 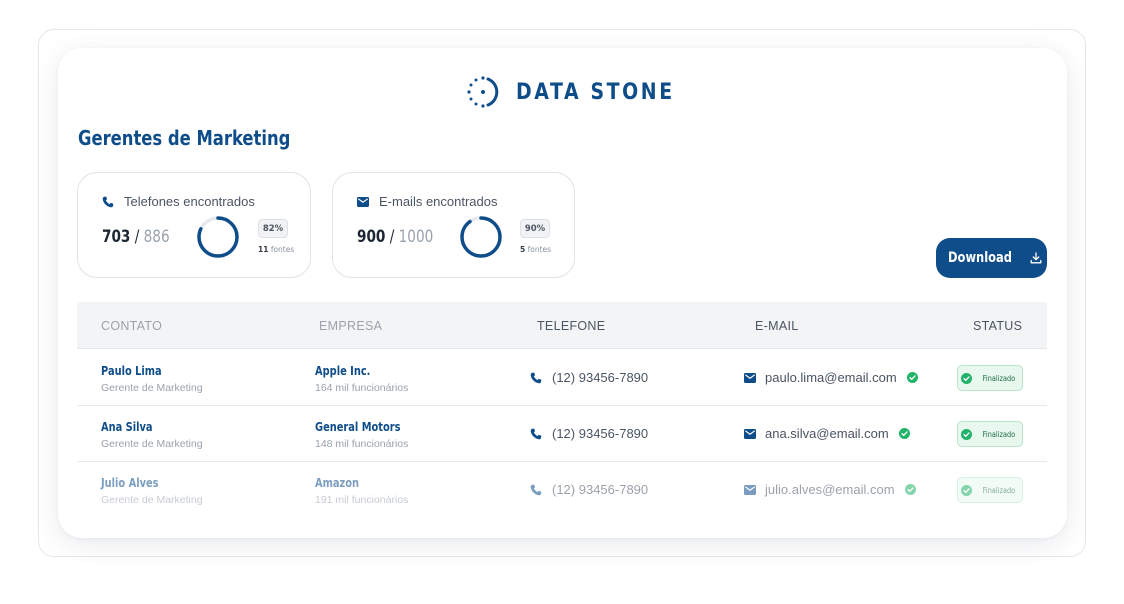 What do you see at coordinates (351, 326) in the screenshot?
I see `header-company: EMPRESA` at bounding box center [351, 326].